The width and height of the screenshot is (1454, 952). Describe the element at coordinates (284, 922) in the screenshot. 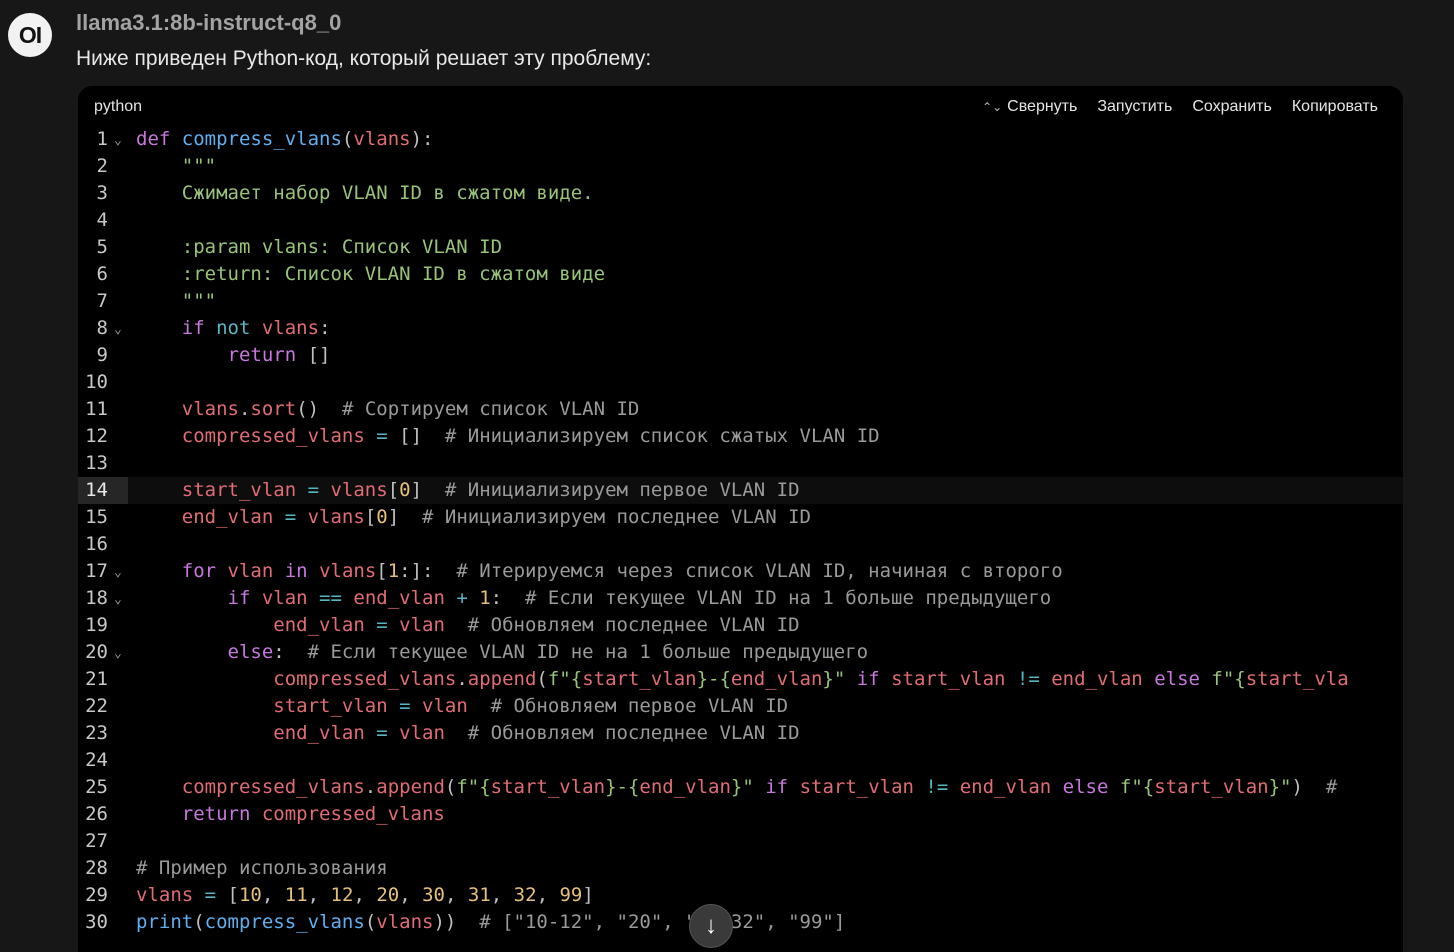

I see `code-token: compress_vlans` at that location.